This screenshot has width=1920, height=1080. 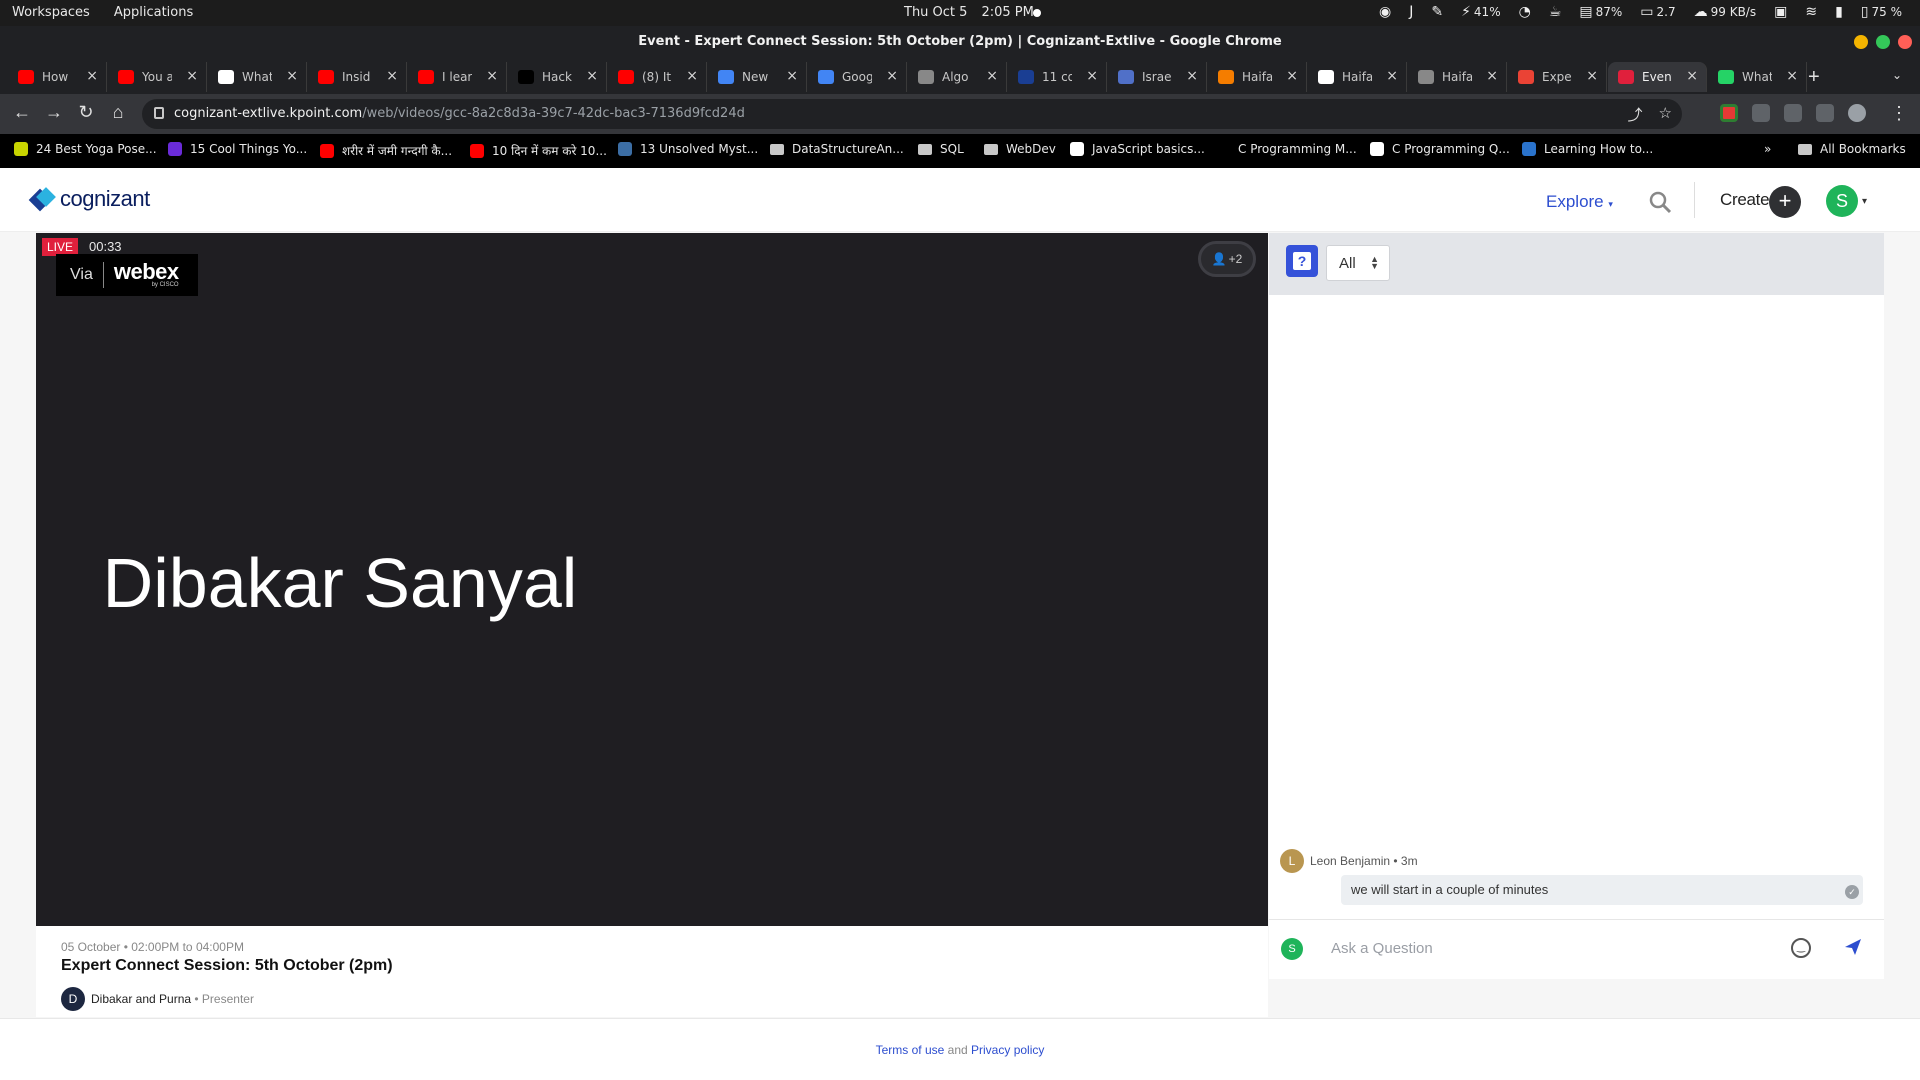 What do you see at coordinates (86, 112) in the screenshot?
I see `reload-button: ↻` at bounding box center [86, 112].